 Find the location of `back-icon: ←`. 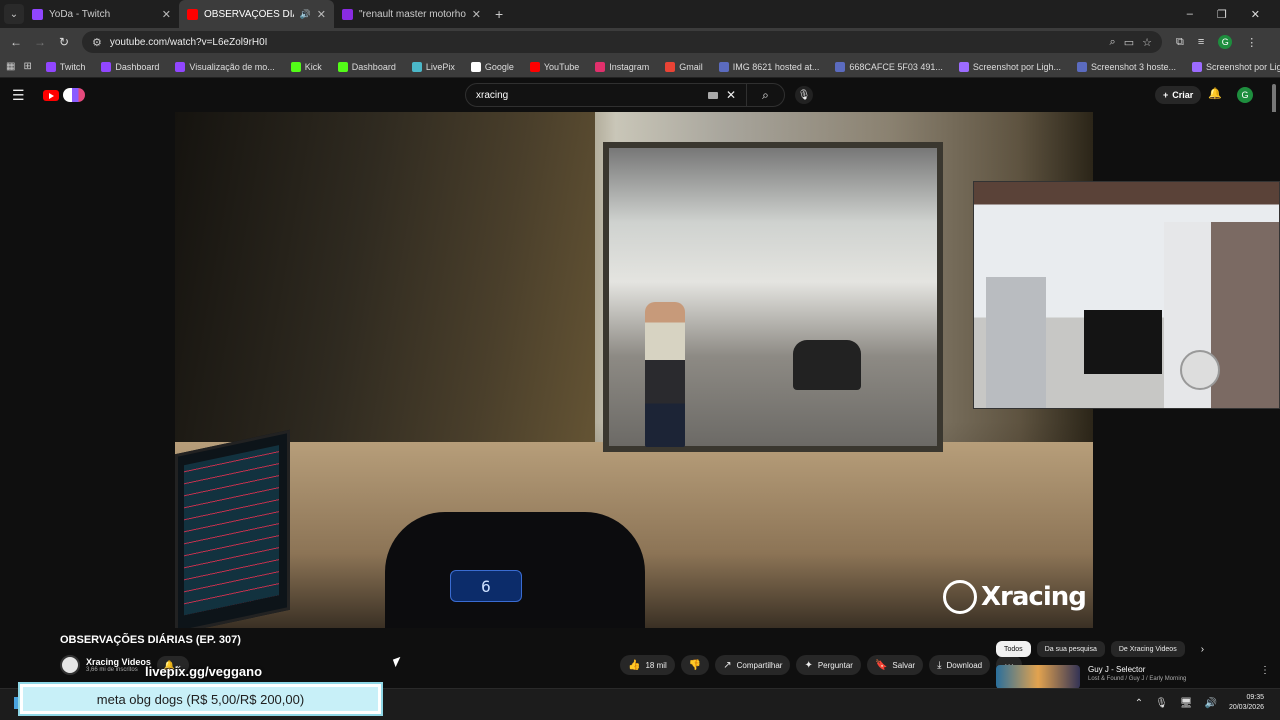

back-icon: ← is located at coordinates (16, 42).